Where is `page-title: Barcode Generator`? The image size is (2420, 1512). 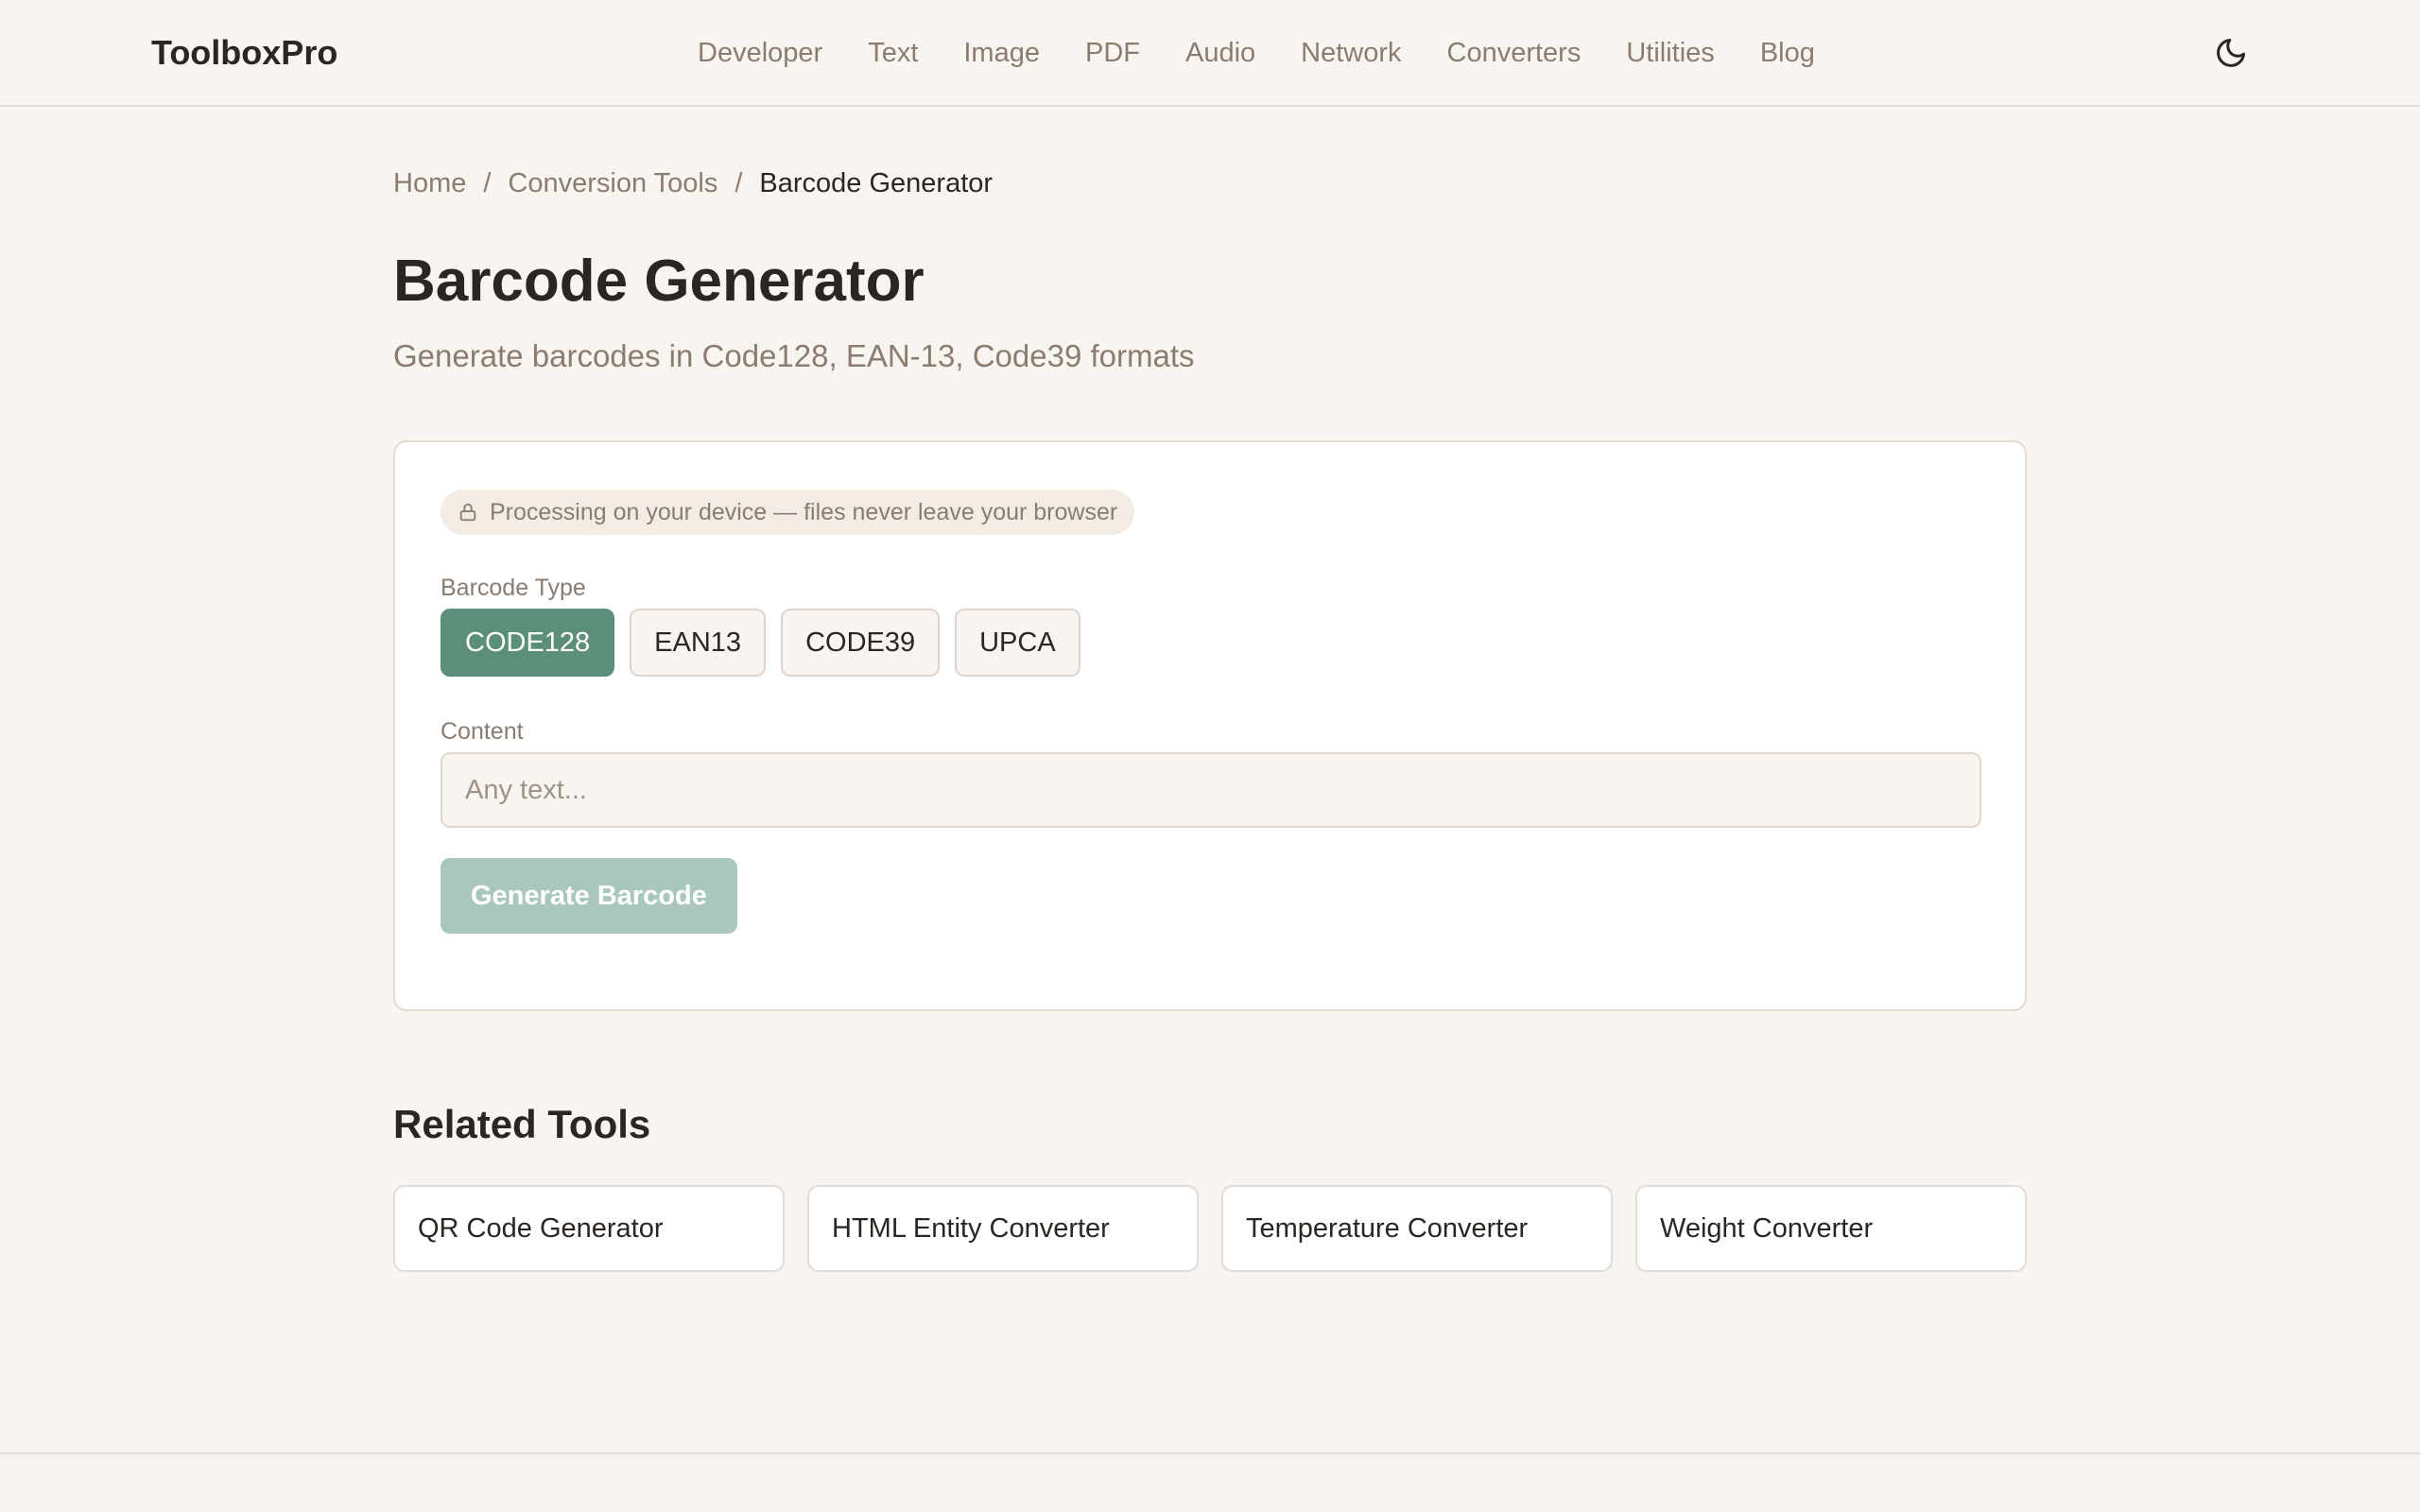 page-title: Barcode Generator is located at coordinates (659, 281).